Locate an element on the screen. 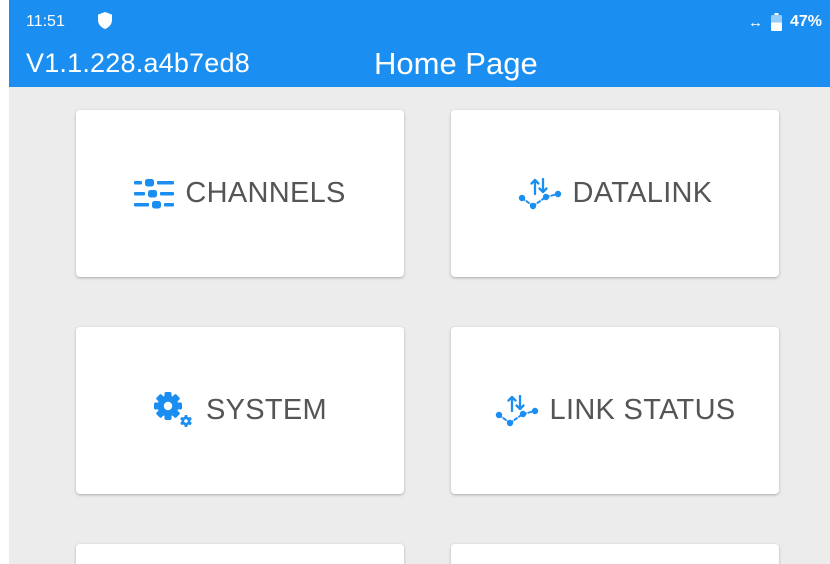  battery-icon is located at coordinates (776, 22).